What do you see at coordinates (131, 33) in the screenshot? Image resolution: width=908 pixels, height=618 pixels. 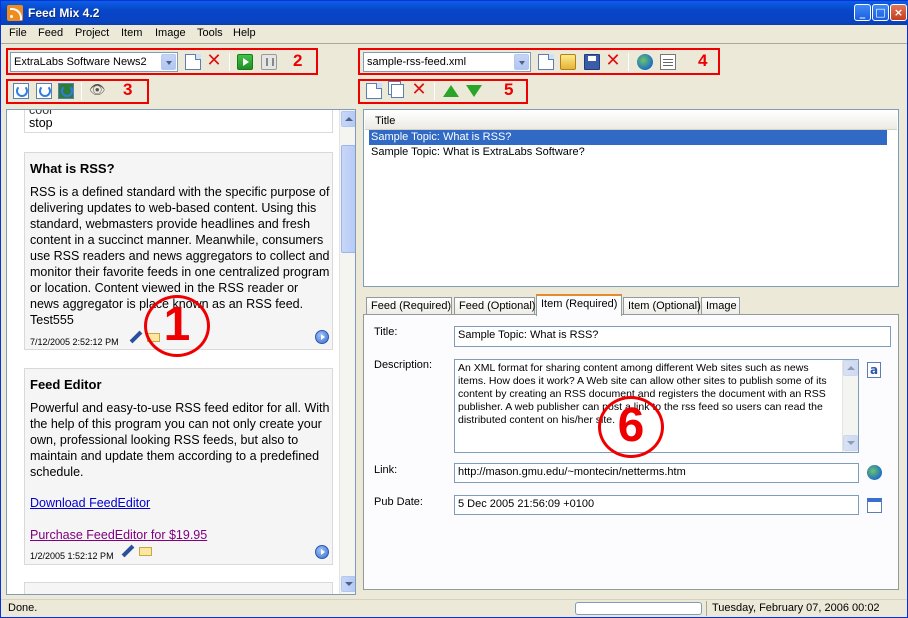 I see `menu-item: Item` at bounding box center [131, 33].